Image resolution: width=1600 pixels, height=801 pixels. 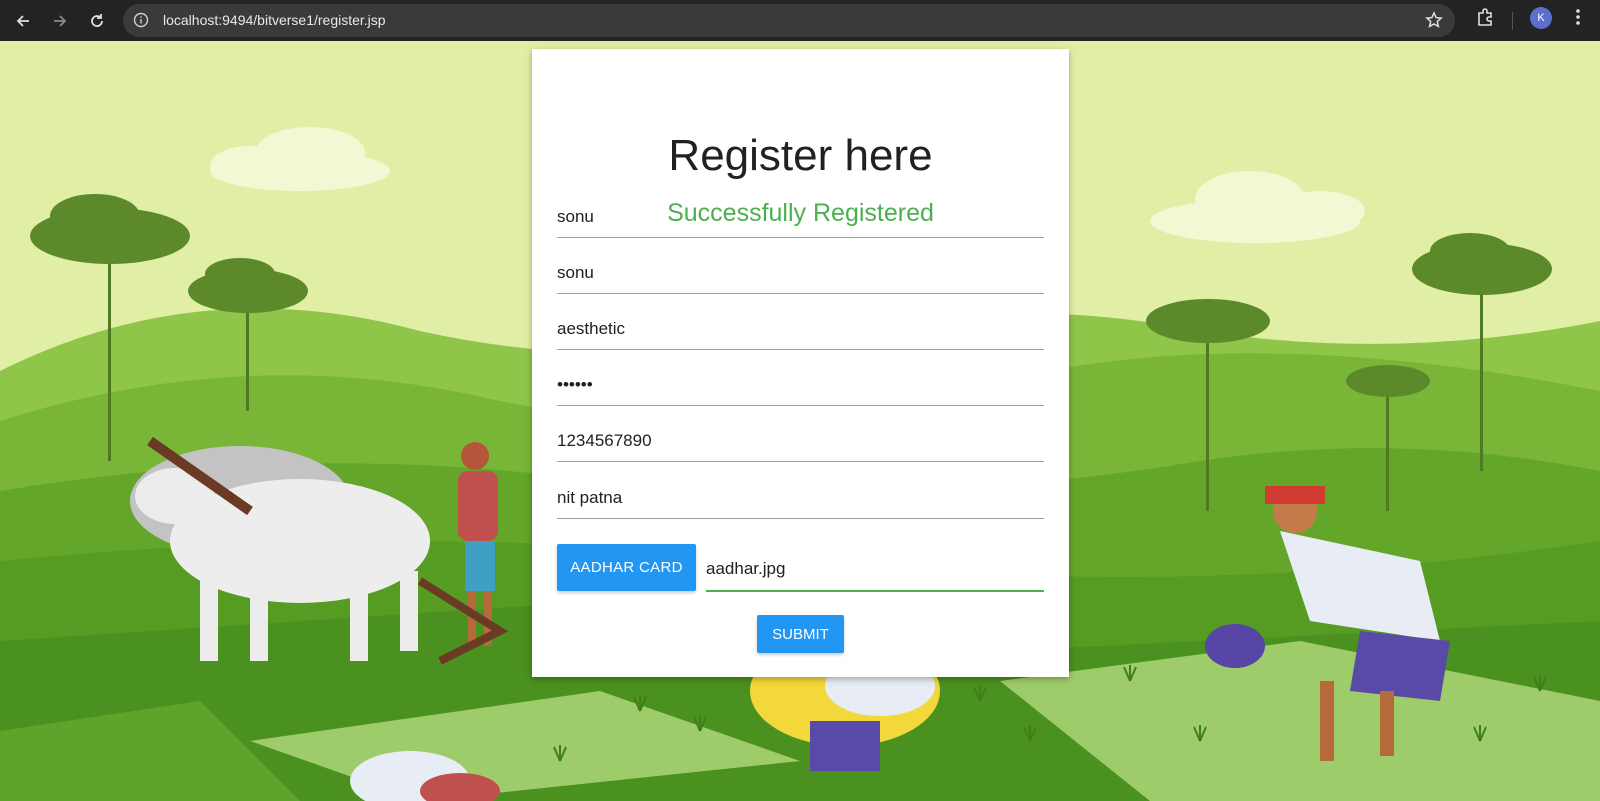 I want to click on reload-icon, so click(x=97, y=21).